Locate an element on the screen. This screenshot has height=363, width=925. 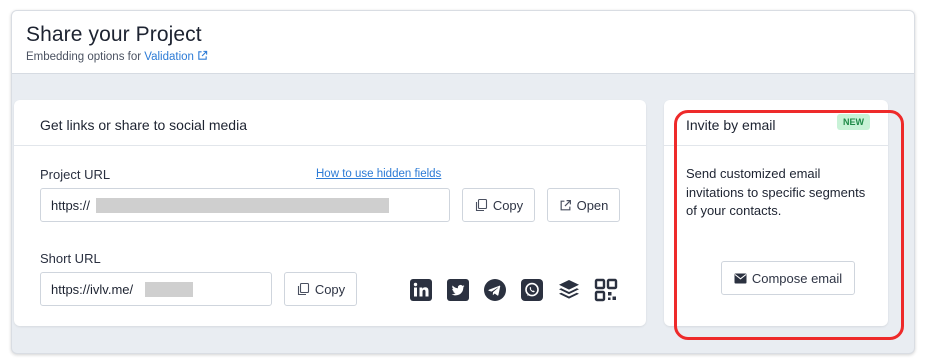
open-project-url-button: Open is located at coordinates (583, 205).